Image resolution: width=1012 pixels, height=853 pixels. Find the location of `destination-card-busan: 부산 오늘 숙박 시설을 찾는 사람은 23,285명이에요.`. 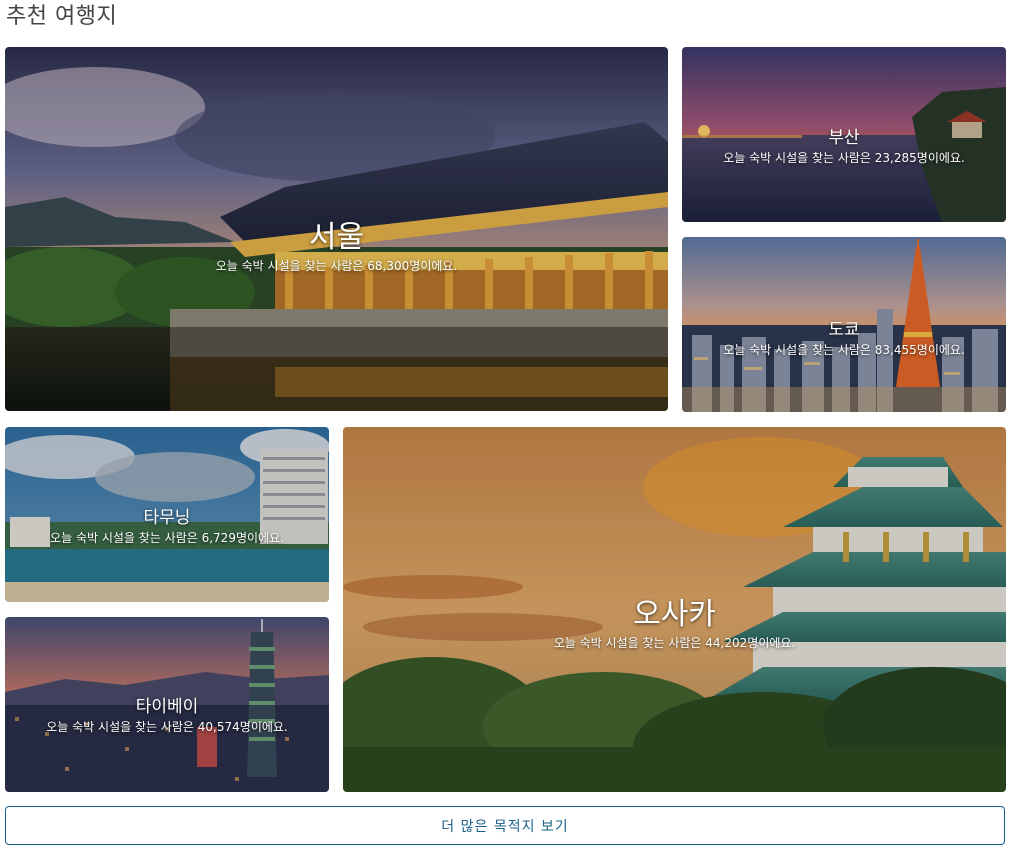

destination-card-busan: 부산 오늘 숙박 시설을 찾는 사람은 23,285명이에요. is located at coordinates (844, 134).